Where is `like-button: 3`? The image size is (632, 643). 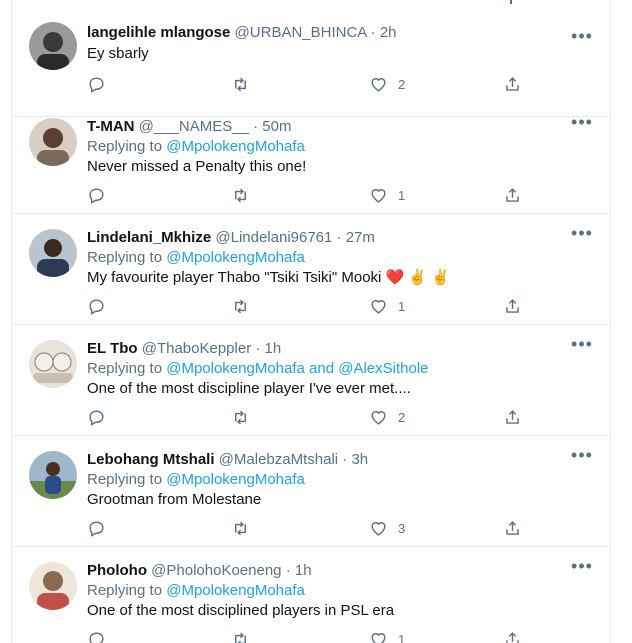 like-button: 3 is located at coordinates (387, 528).